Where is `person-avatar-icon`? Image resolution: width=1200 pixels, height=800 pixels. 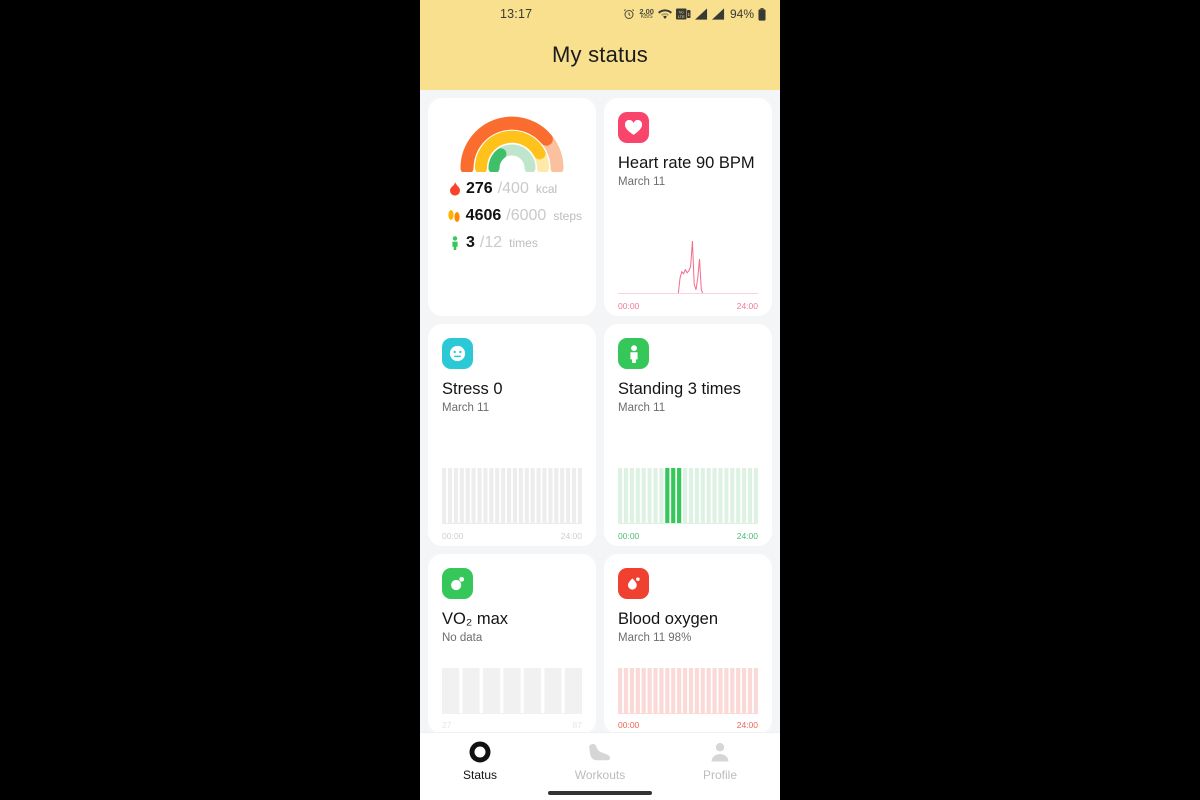
person-avatar-icon is located at coordinates (720, 752).